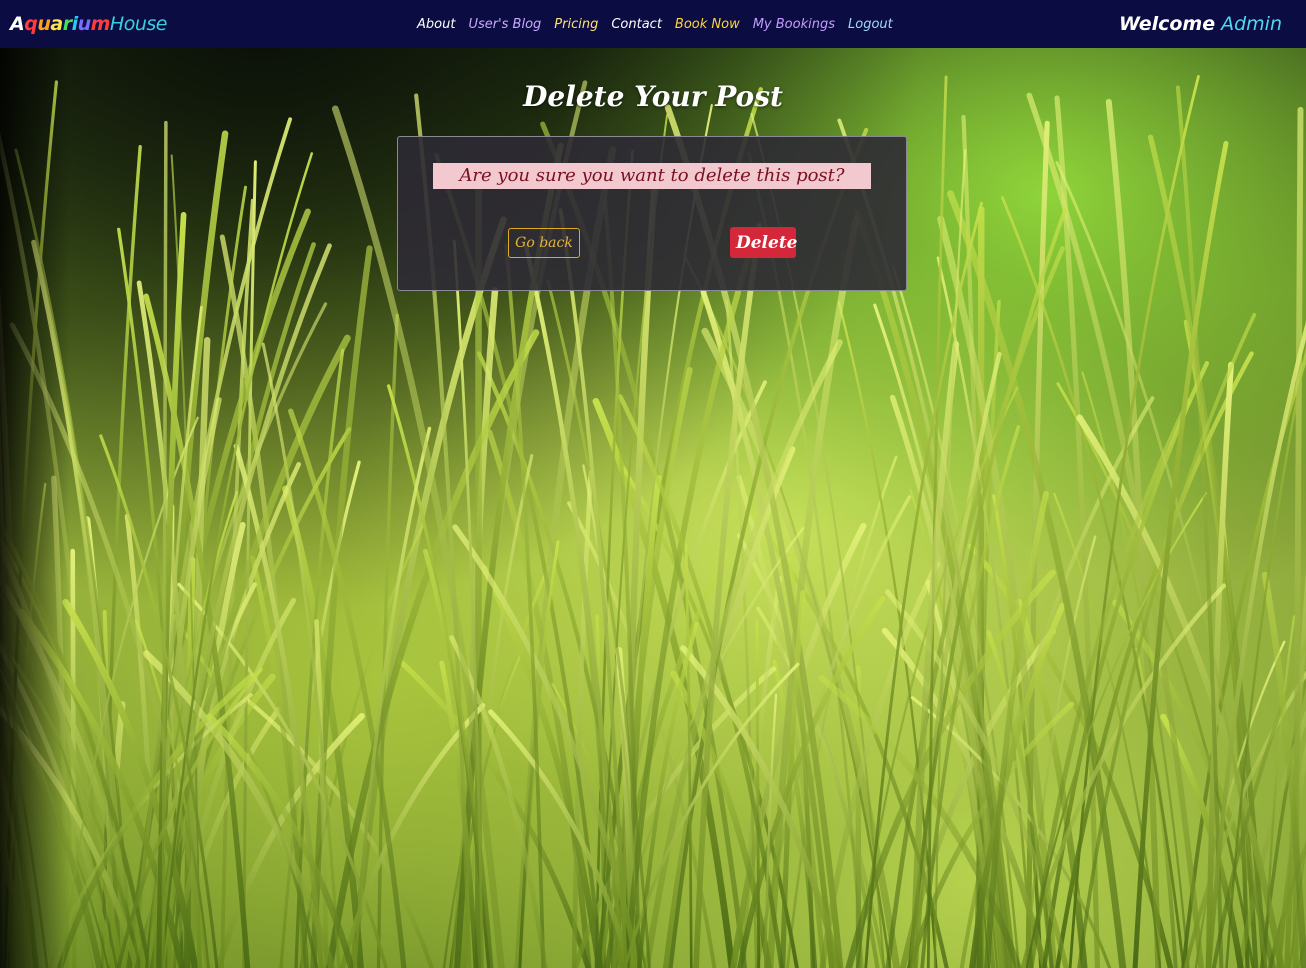 The image size is (1306, 968). I want to click on delete-button: Delete, so click(764, 242).